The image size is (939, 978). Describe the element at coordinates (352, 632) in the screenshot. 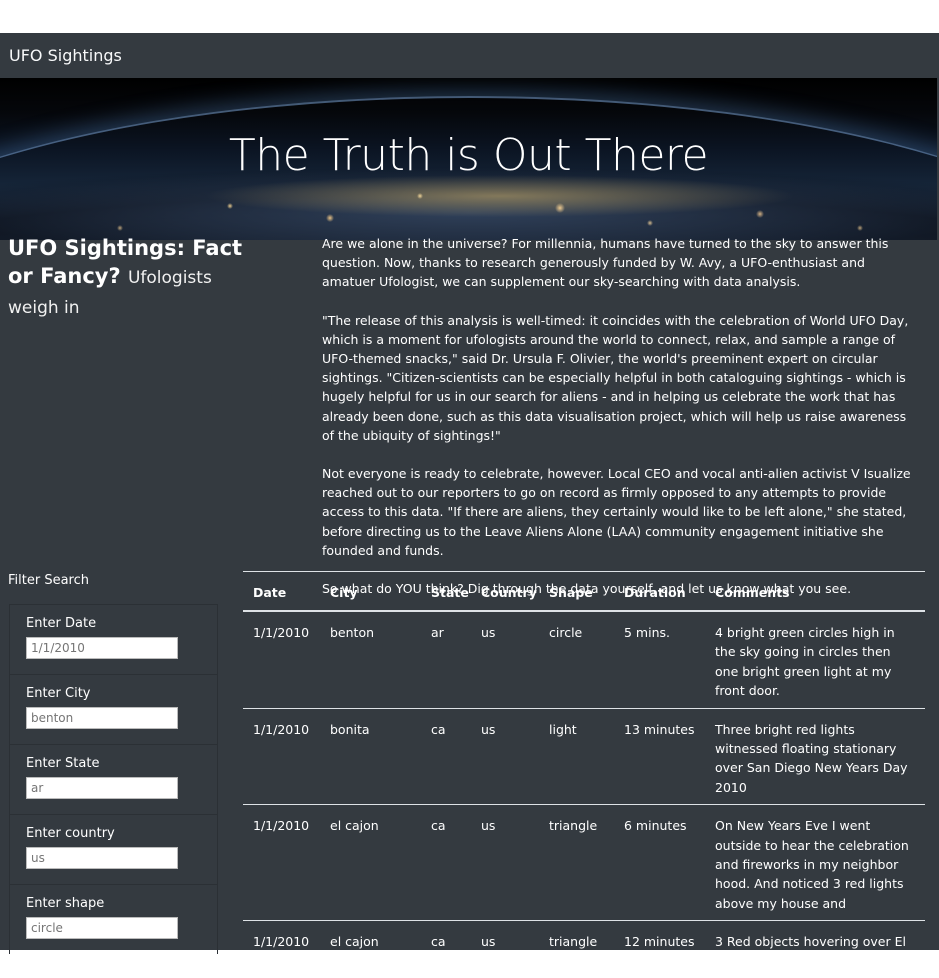

I see `cell-city: benton` at that location.